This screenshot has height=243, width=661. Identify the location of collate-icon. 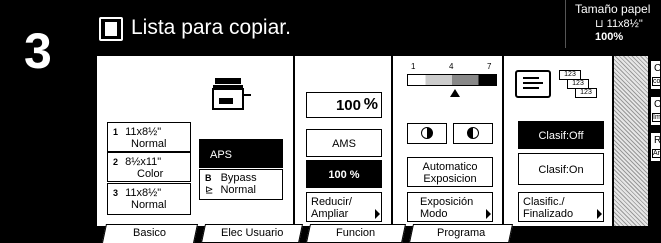
(533, 84).